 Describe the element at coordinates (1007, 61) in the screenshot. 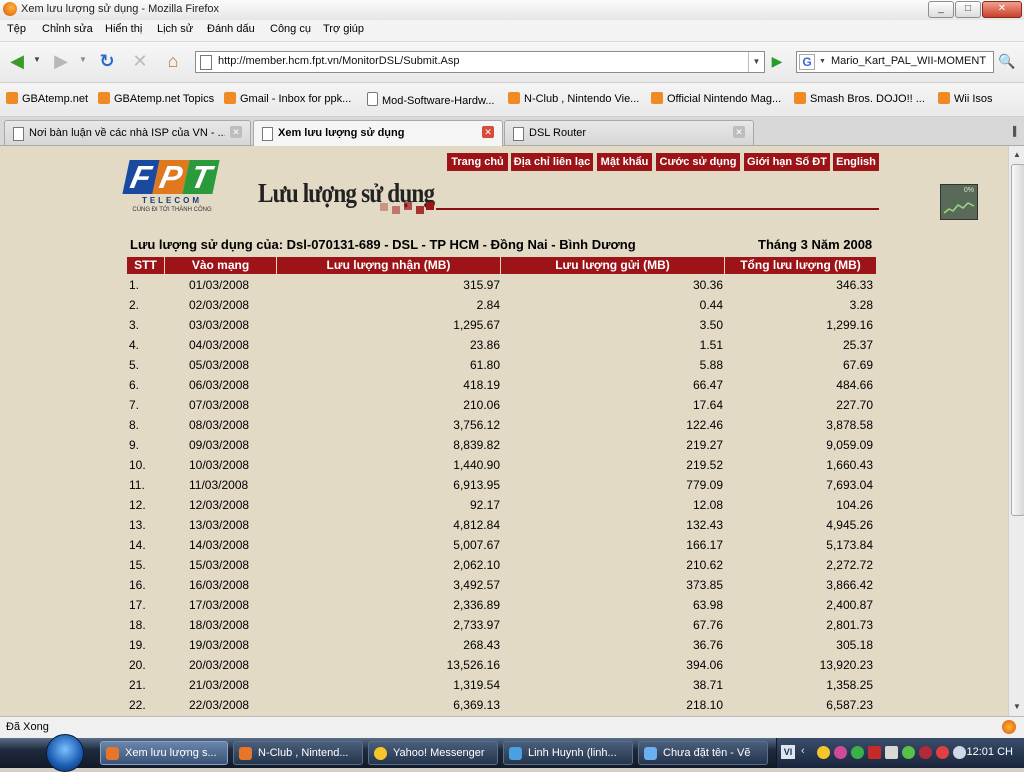

I see `search-magnifier-icon: 🔍` at that location.